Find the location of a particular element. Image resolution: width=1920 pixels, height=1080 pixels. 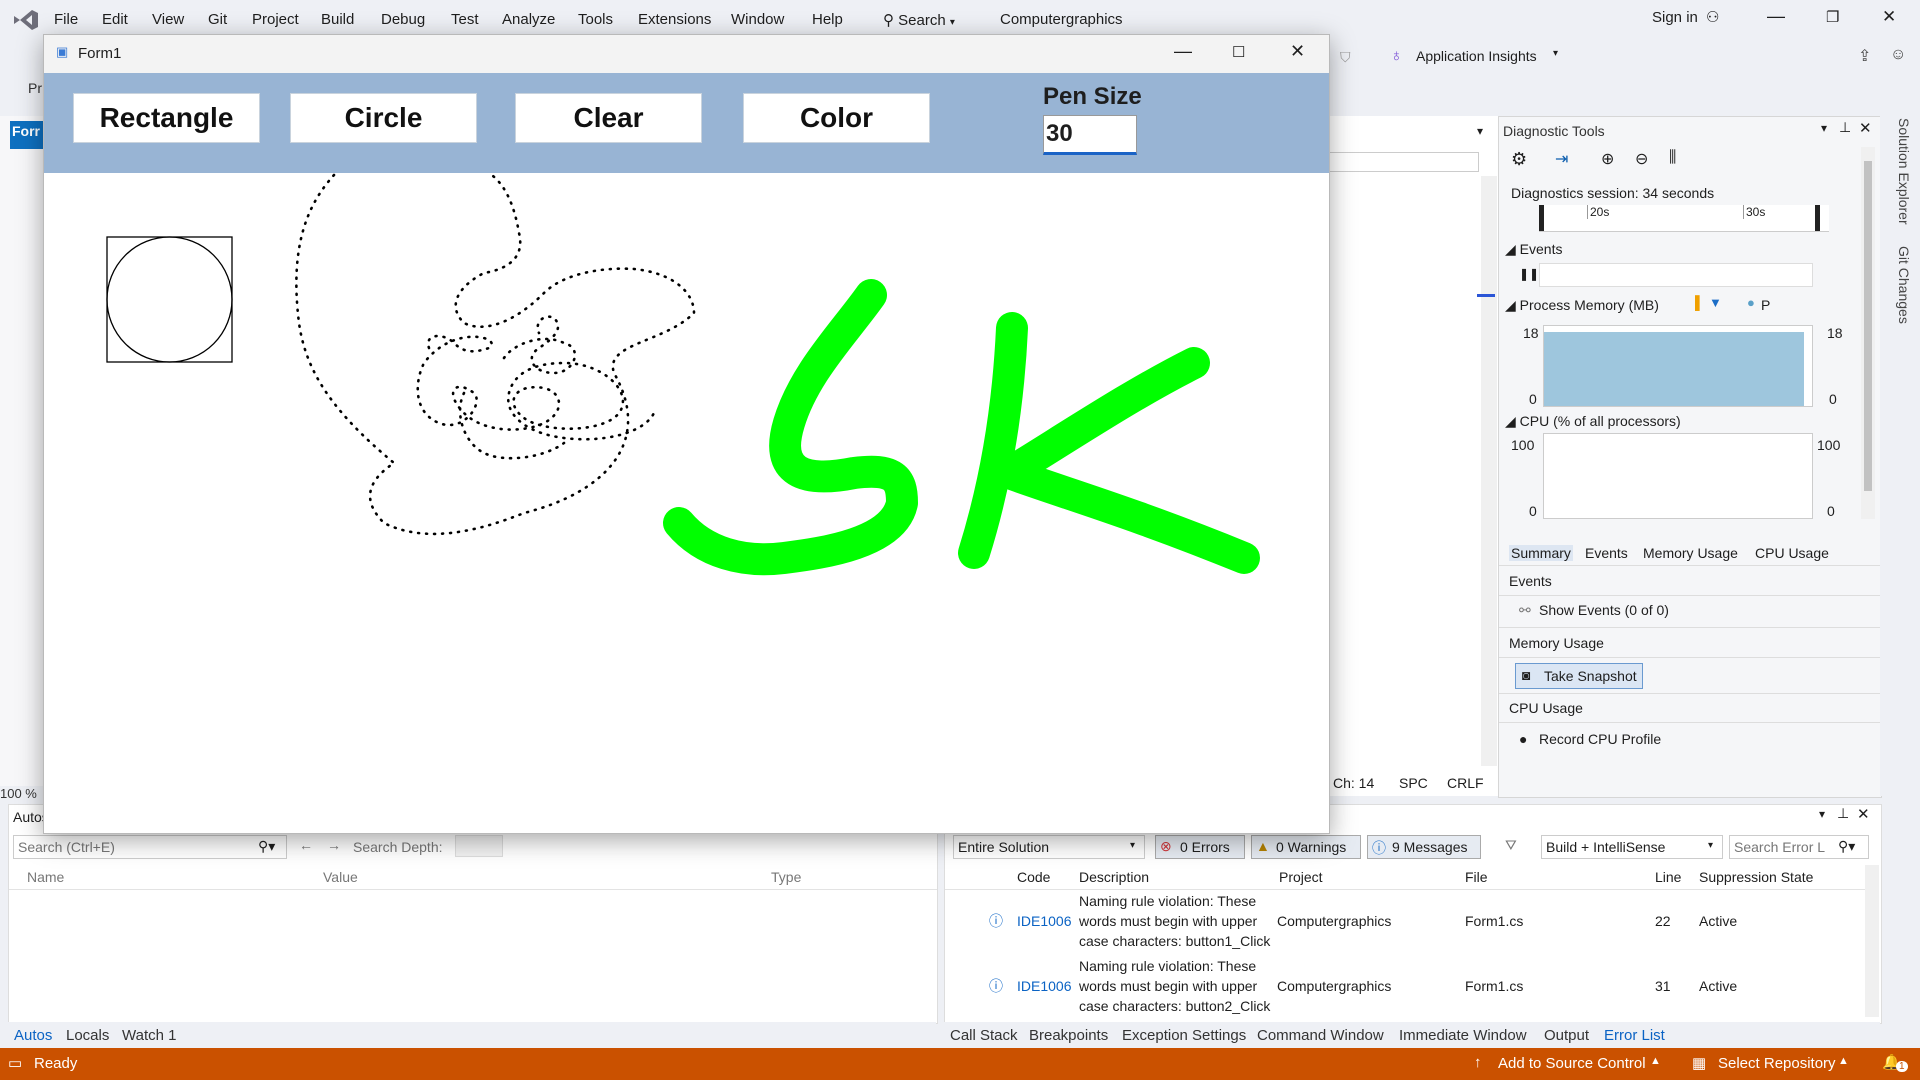

forward-arrow-icon: → is located at coordinates (334, 845).